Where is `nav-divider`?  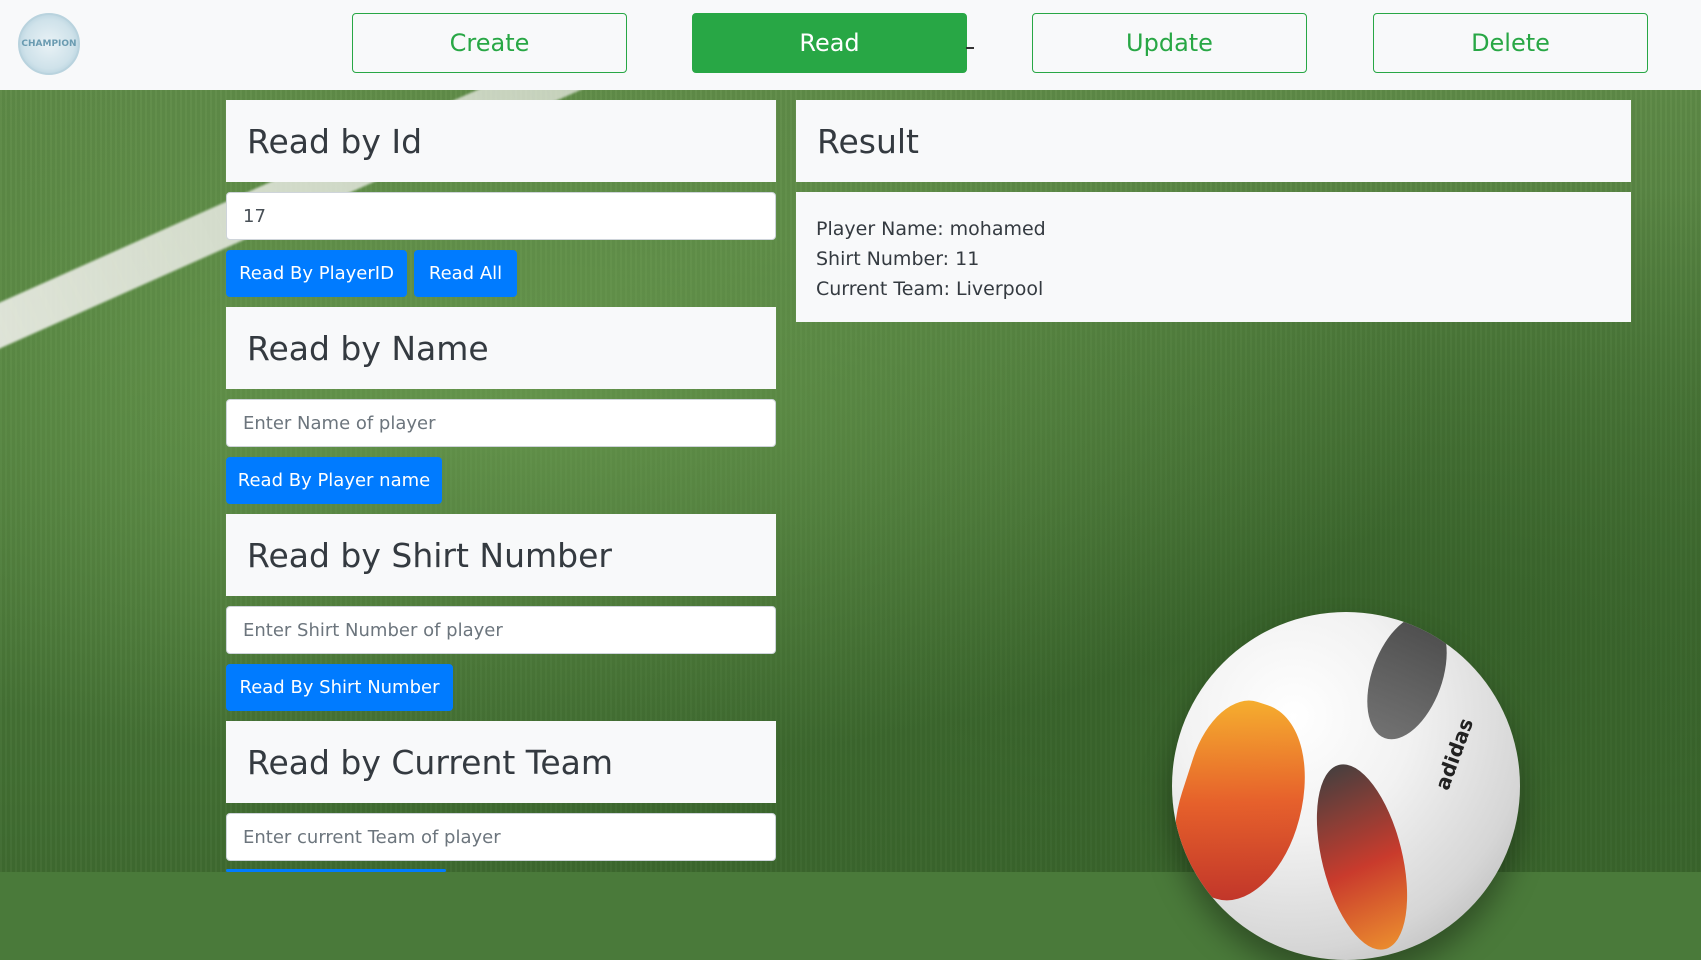
nav-divider is located at coordinates (970, 48).